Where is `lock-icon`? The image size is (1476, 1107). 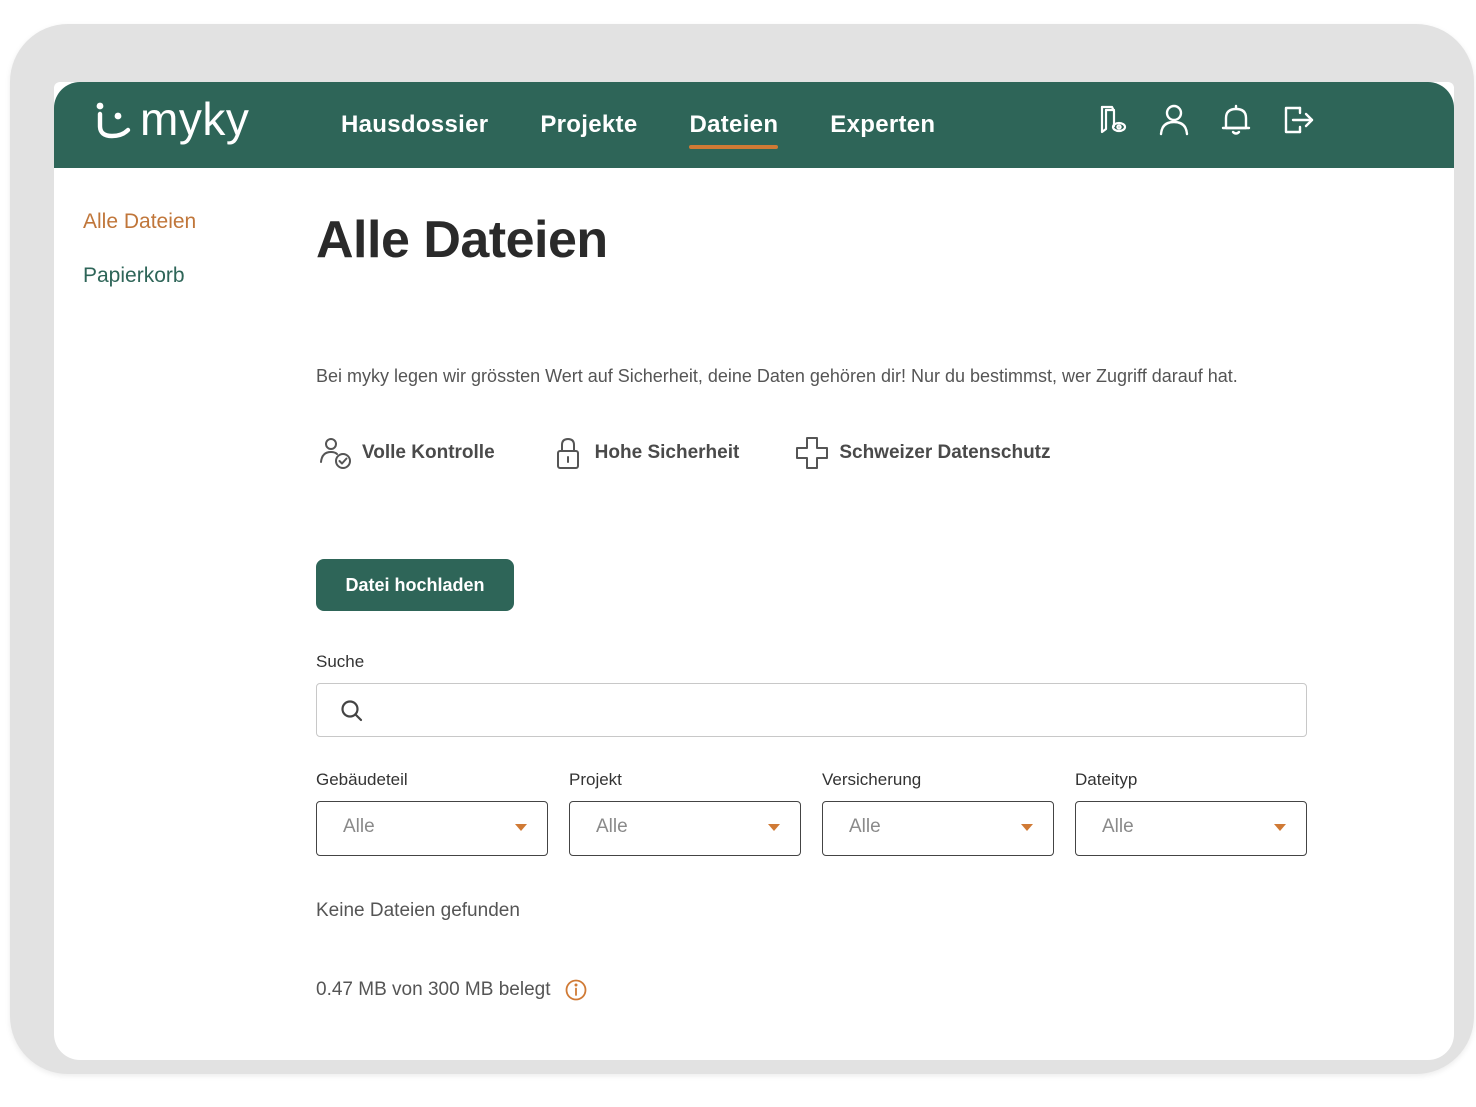 lock-icon is located at coordinates (568, 453).